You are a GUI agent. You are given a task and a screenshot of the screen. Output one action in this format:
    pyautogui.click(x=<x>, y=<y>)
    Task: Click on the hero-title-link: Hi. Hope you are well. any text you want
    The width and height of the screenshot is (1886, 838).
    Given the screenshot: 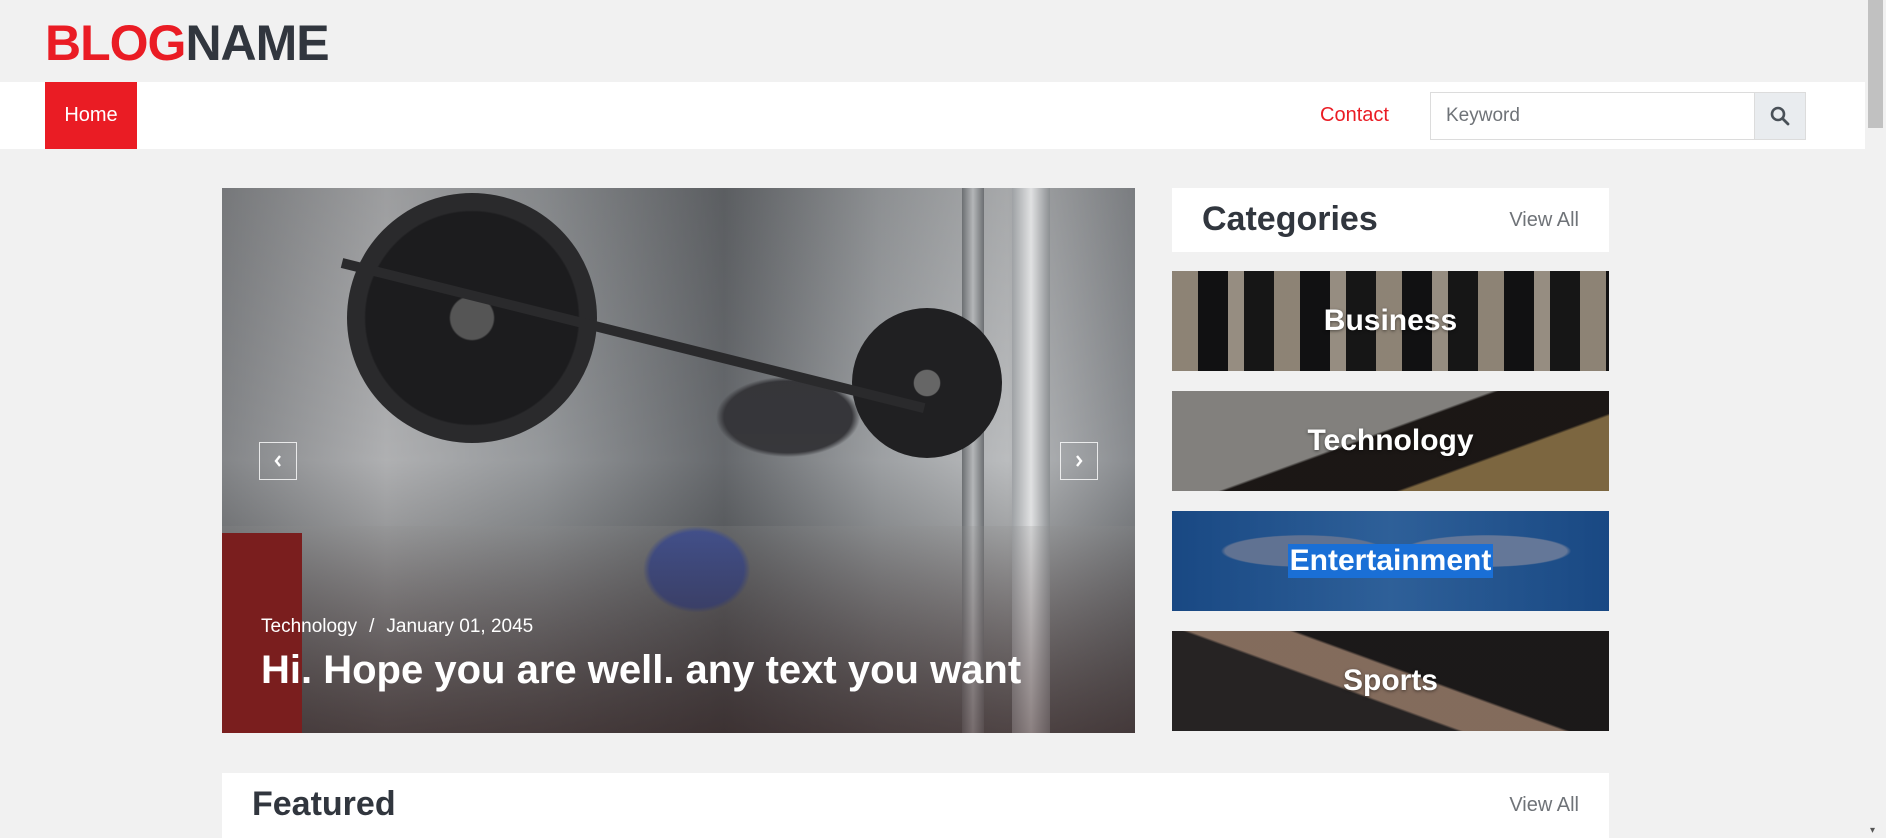 What is the action you would take?
    pyautogui.click(x=641, y=670)
    